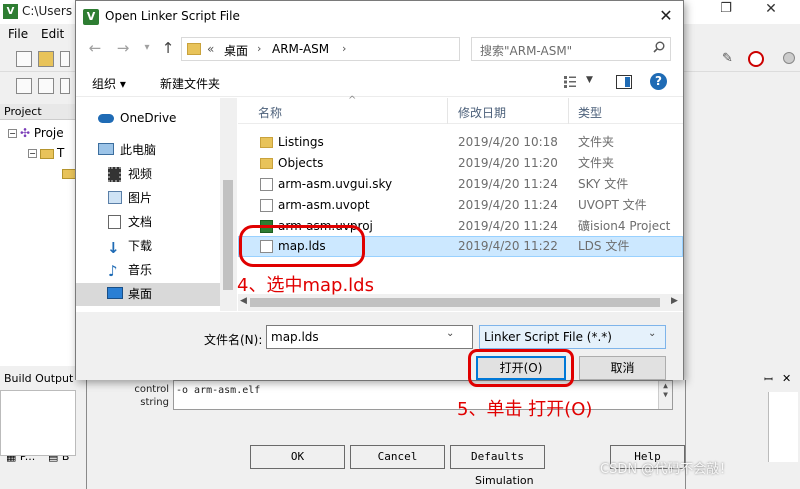 Image resolution: width=800 pixels, height=489 pixels. I want to click on control-string-scrollbar: ▲ ▼, so click(665, 395).